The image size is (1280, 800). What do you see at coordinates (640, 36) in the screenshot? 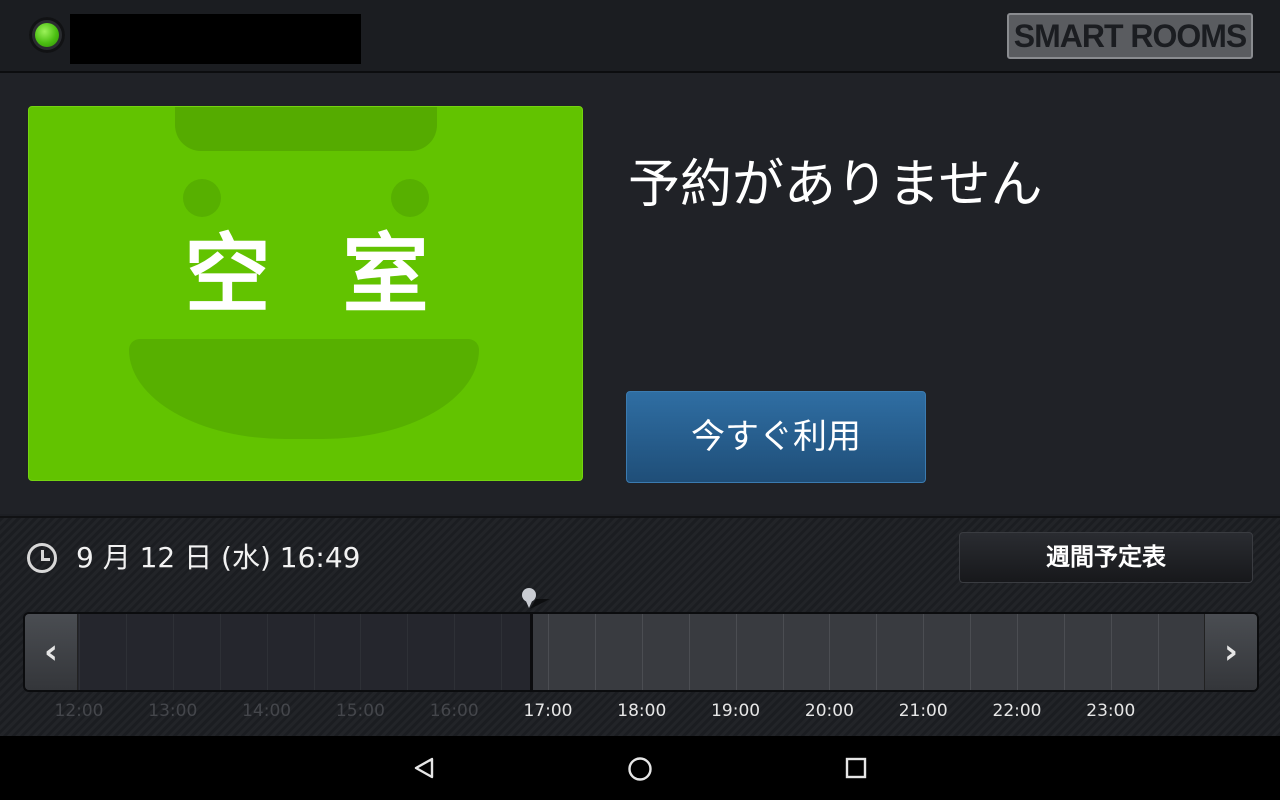
I see `app-header: SMART ROOMS` at bounding box center [640, 36].